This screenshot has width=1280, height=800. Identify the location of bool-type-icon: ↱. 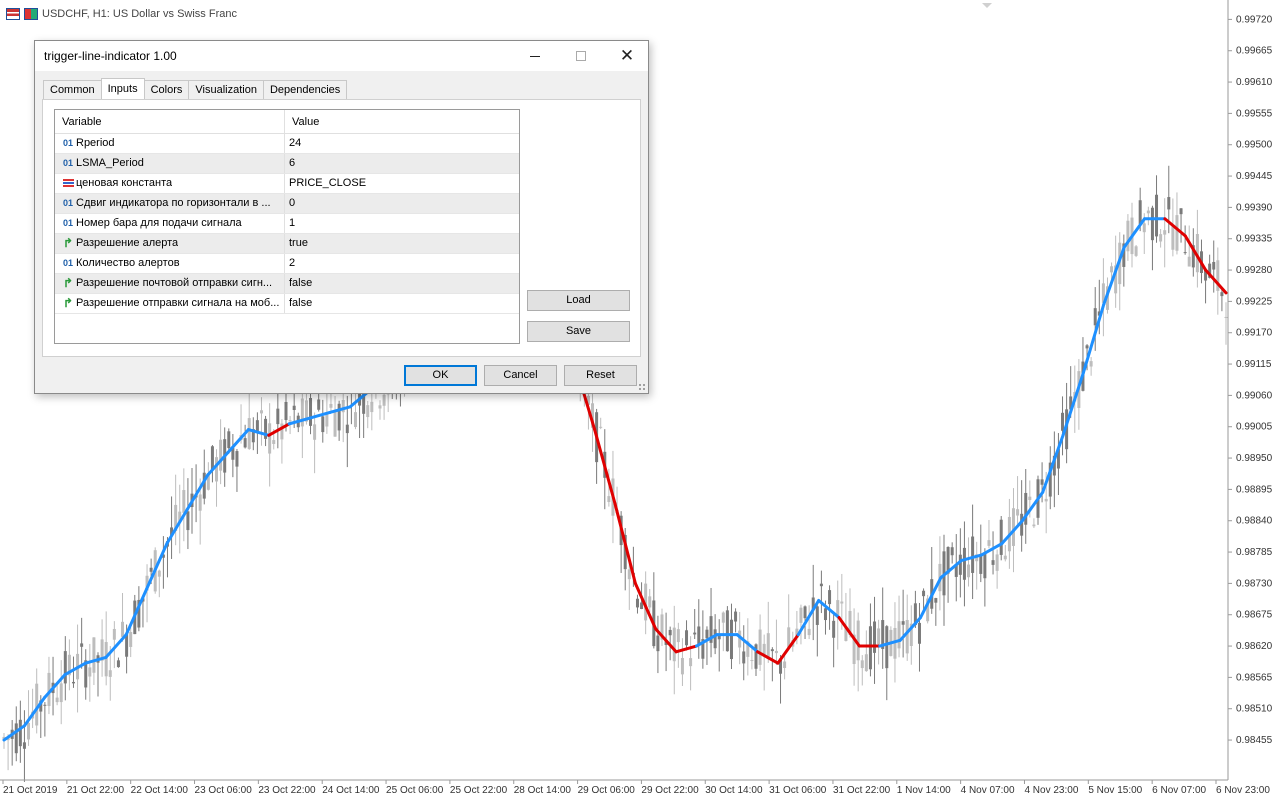
(68, 243).